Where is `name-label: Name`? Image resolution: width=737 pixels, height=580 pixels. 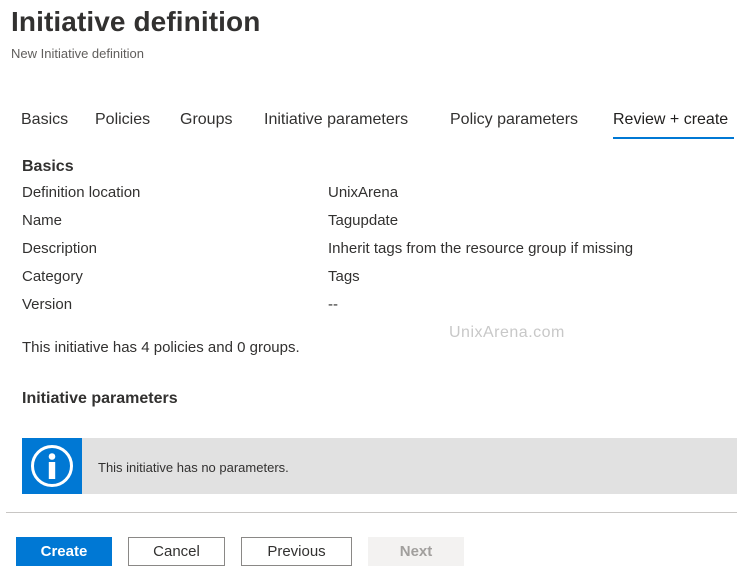 name-label: Name is located at coordinates (42, 220).